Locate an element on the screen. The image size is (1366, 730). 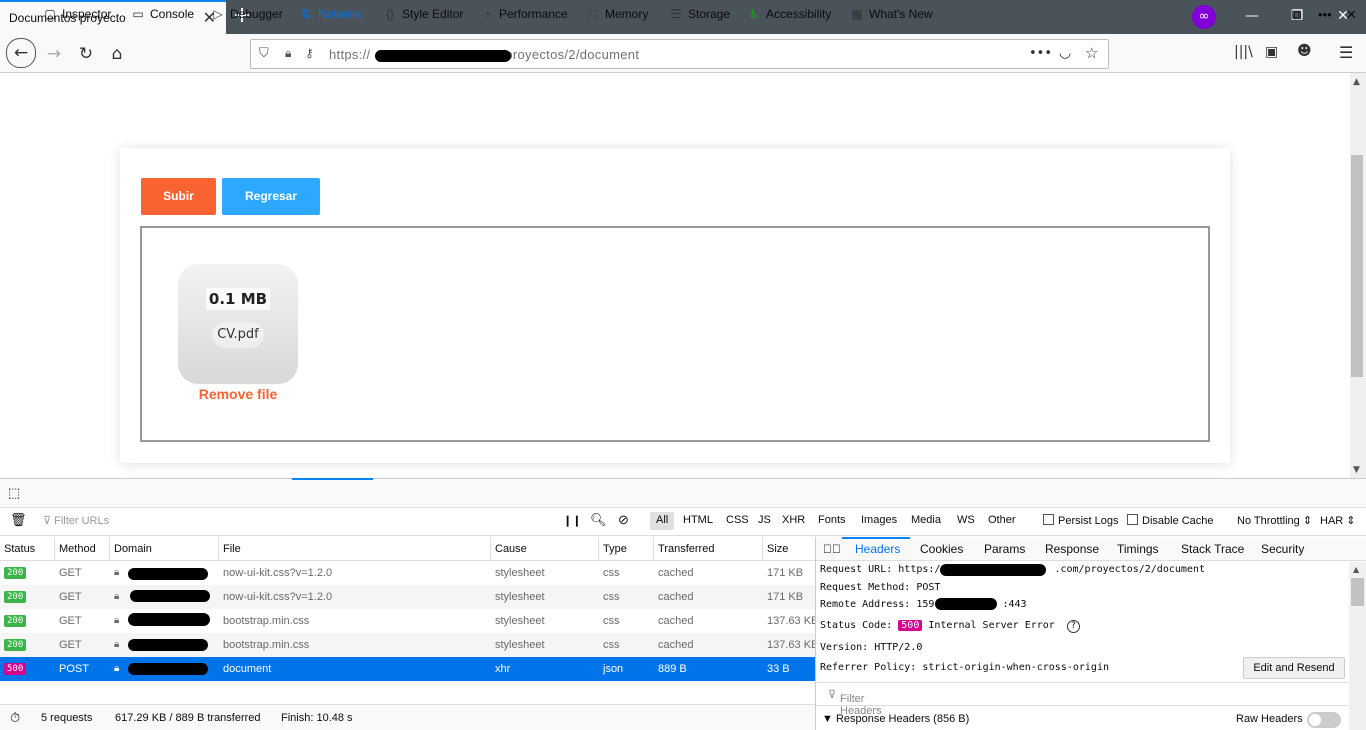
filter-xhr: XHR is located at coordinates (793, 520).